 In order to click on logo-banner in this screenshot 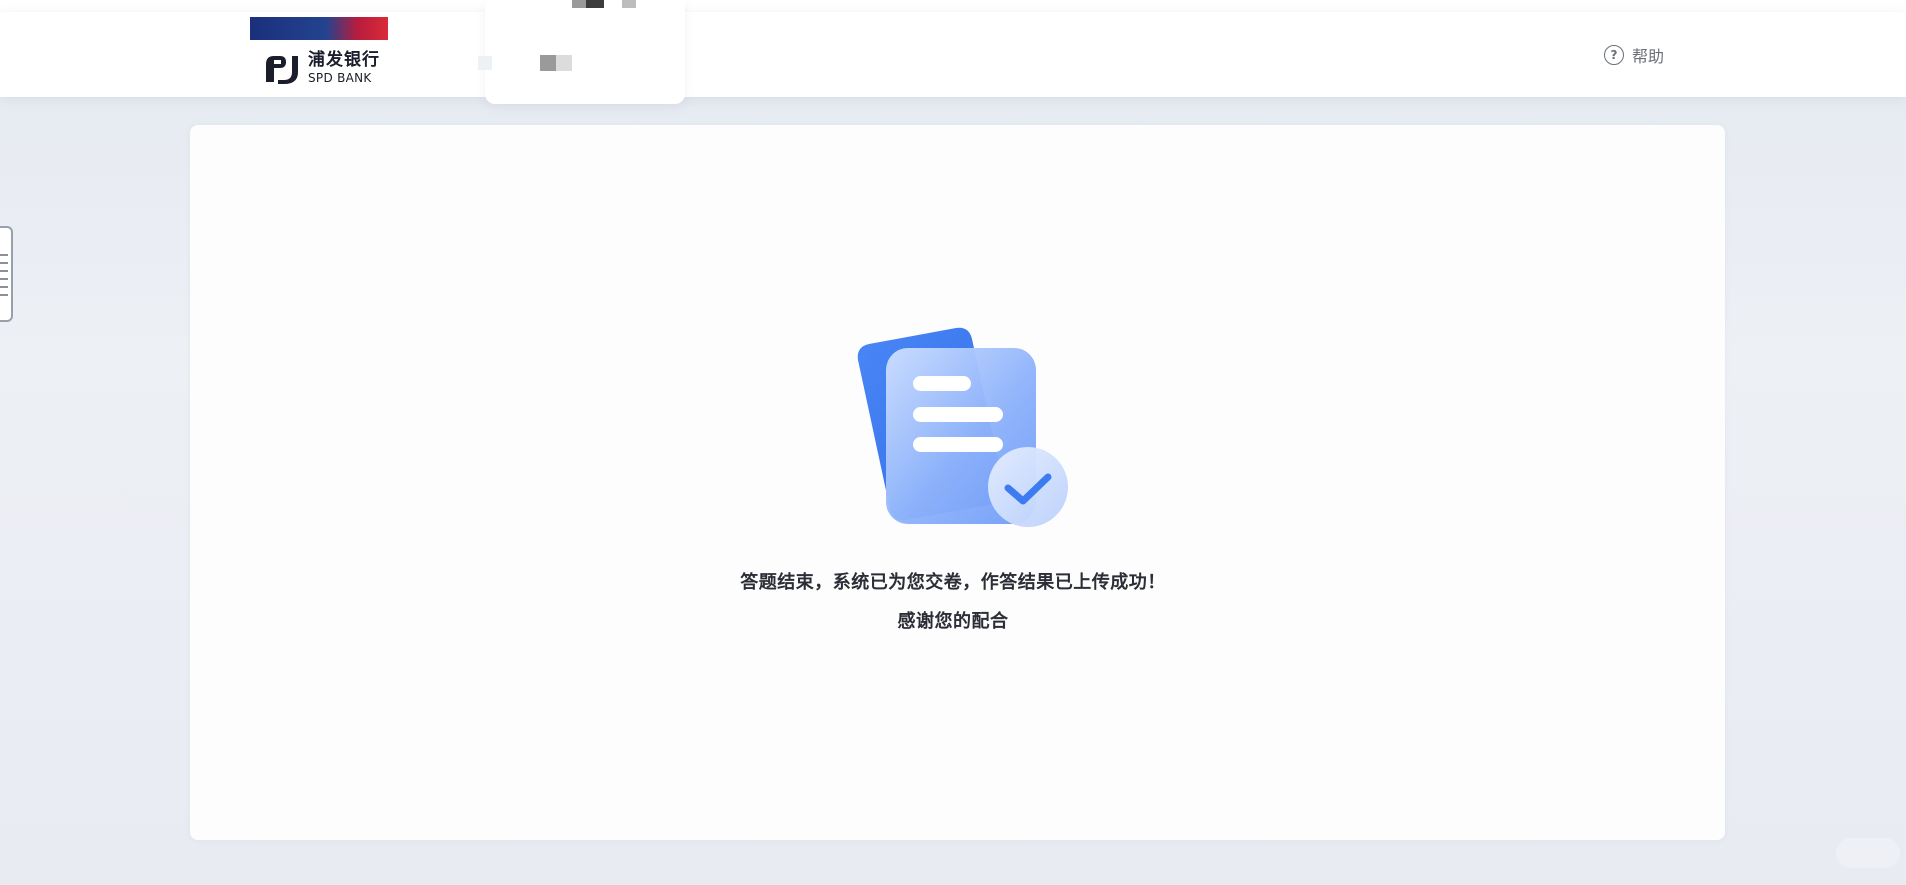, I will do `click(319, 28)`.